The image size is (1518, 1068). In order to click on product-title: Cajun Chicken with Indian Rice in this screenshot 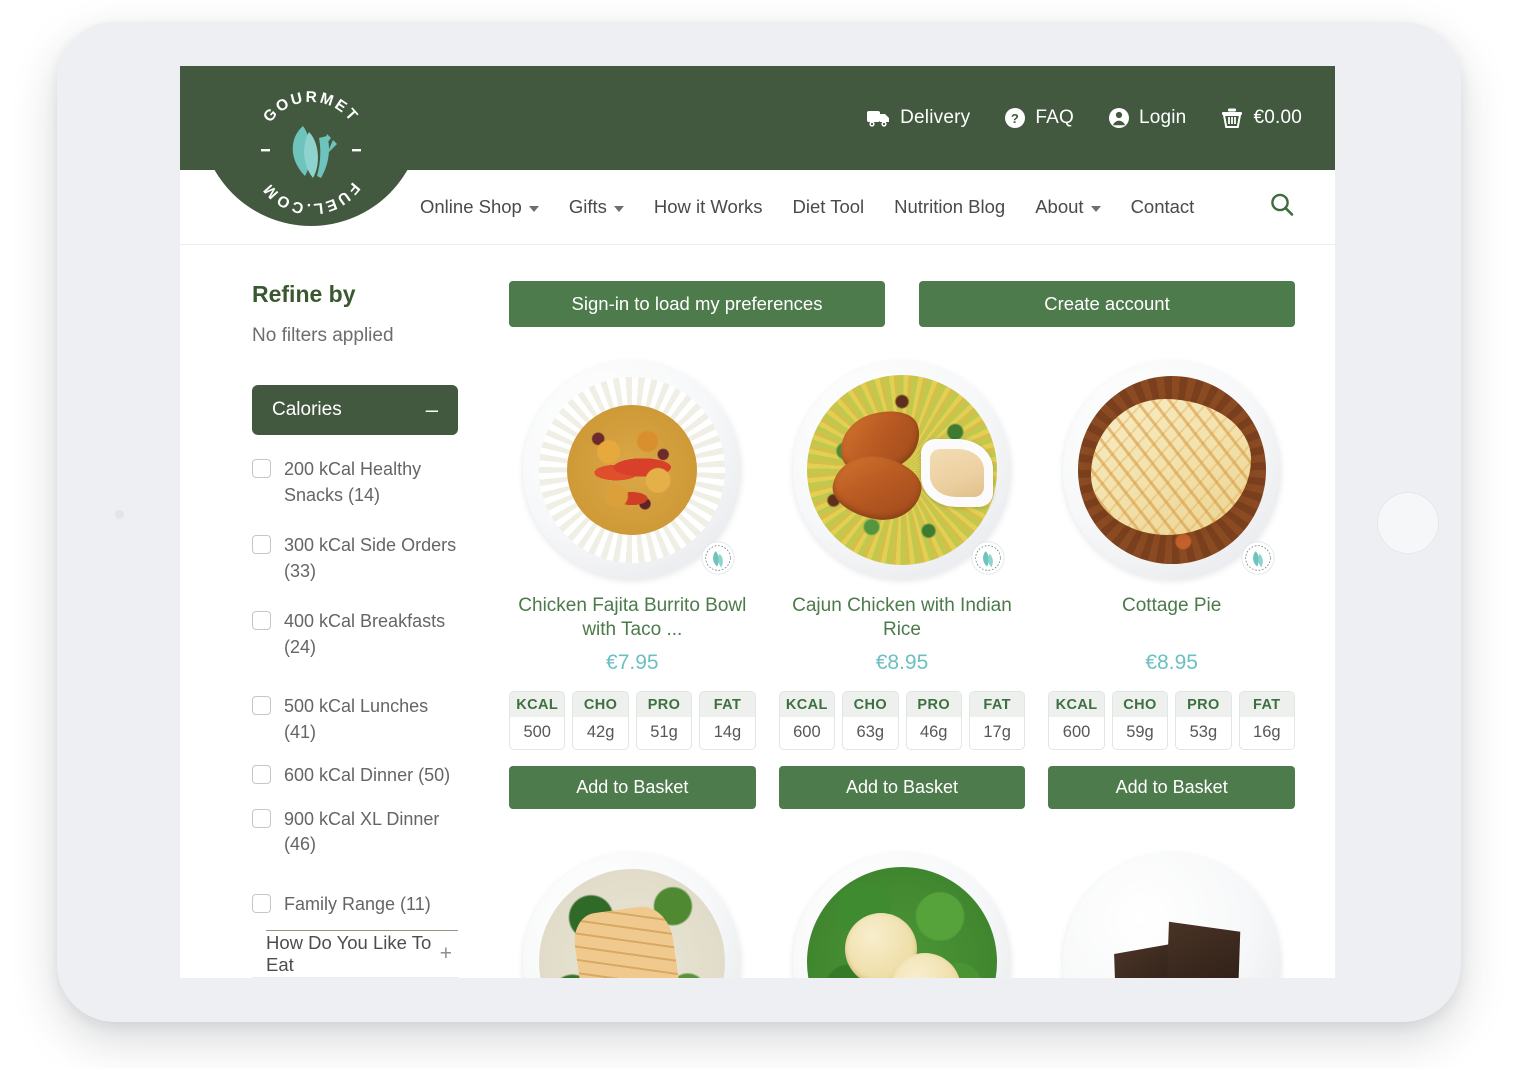, I will do `click(902, 618)`.